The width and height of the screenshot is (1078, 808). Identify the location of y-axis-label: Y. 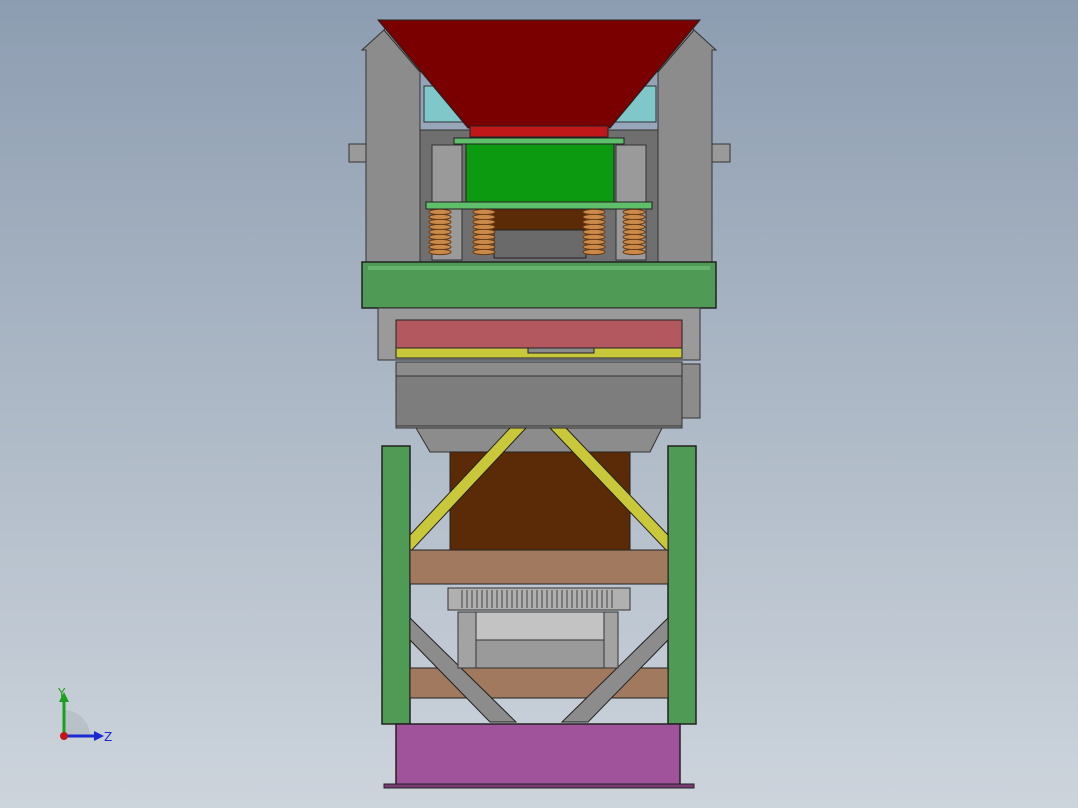
(62, 693).